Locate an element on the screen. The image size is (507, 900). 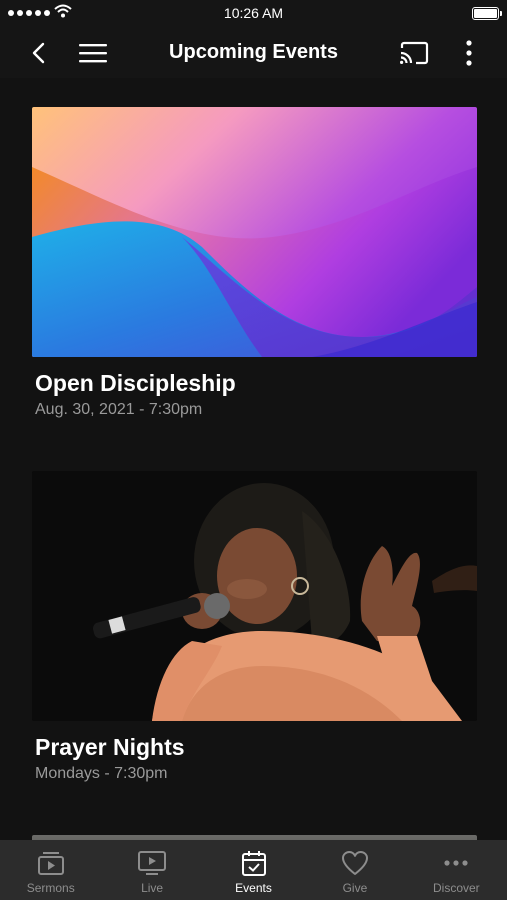
tab-give: Give is located at coordinates (354, 870).